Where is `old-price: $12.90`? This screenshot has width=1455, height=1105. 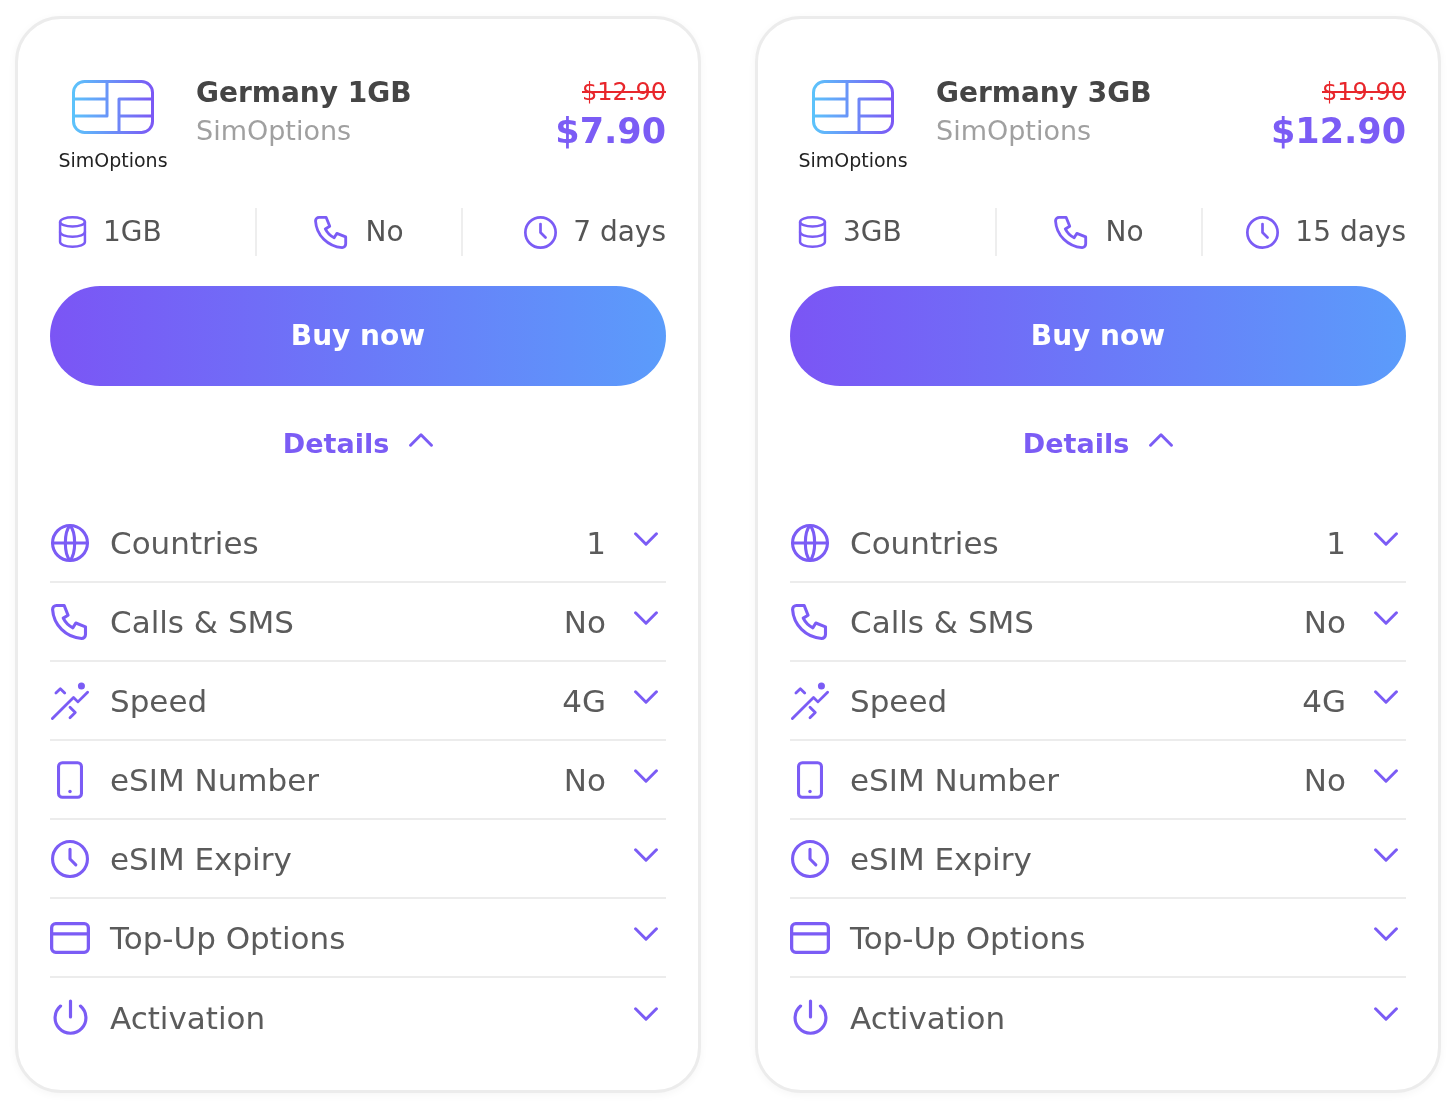 old-price: $12.90 is located at coordinates (624, 92).